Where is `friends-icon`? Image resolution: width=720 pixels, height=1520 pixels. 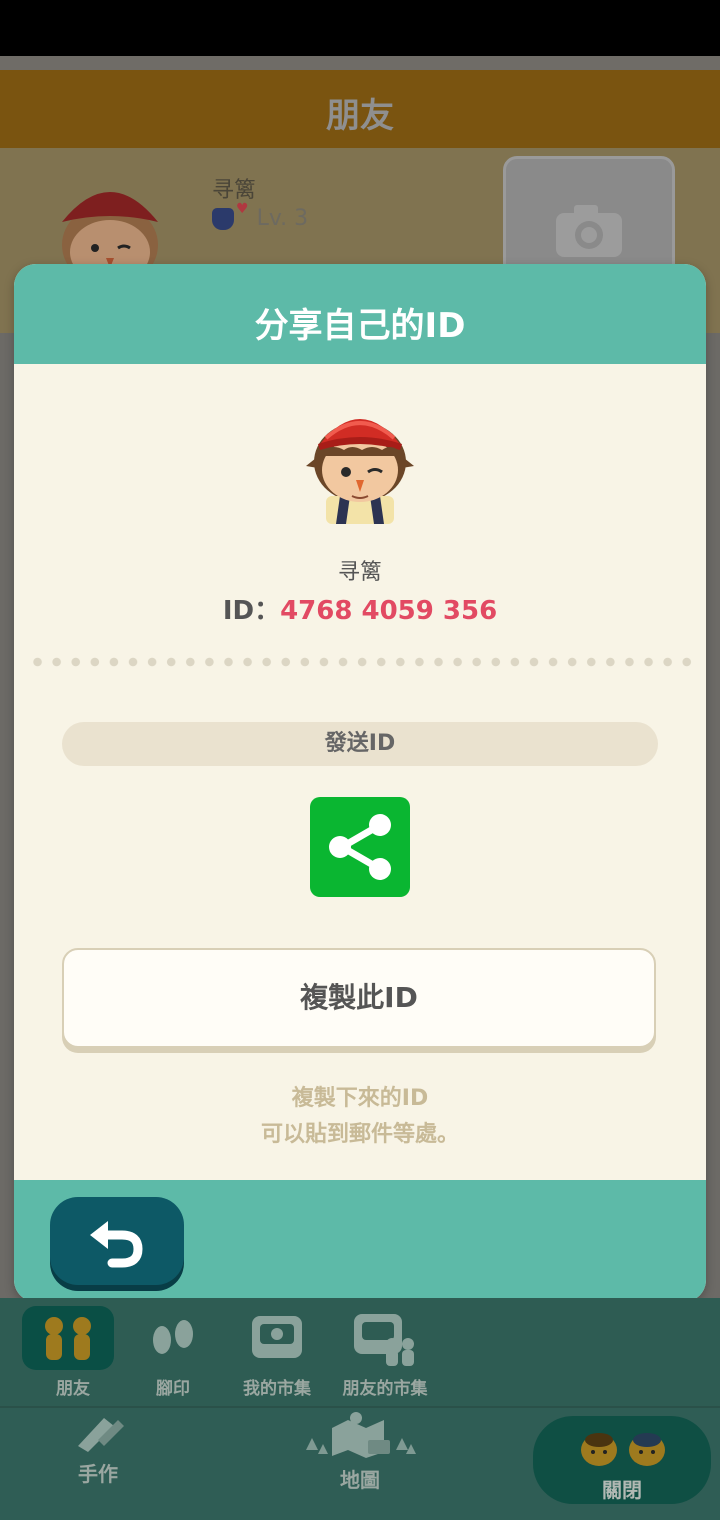
friends-icon is located at coordinates (68, 1338).